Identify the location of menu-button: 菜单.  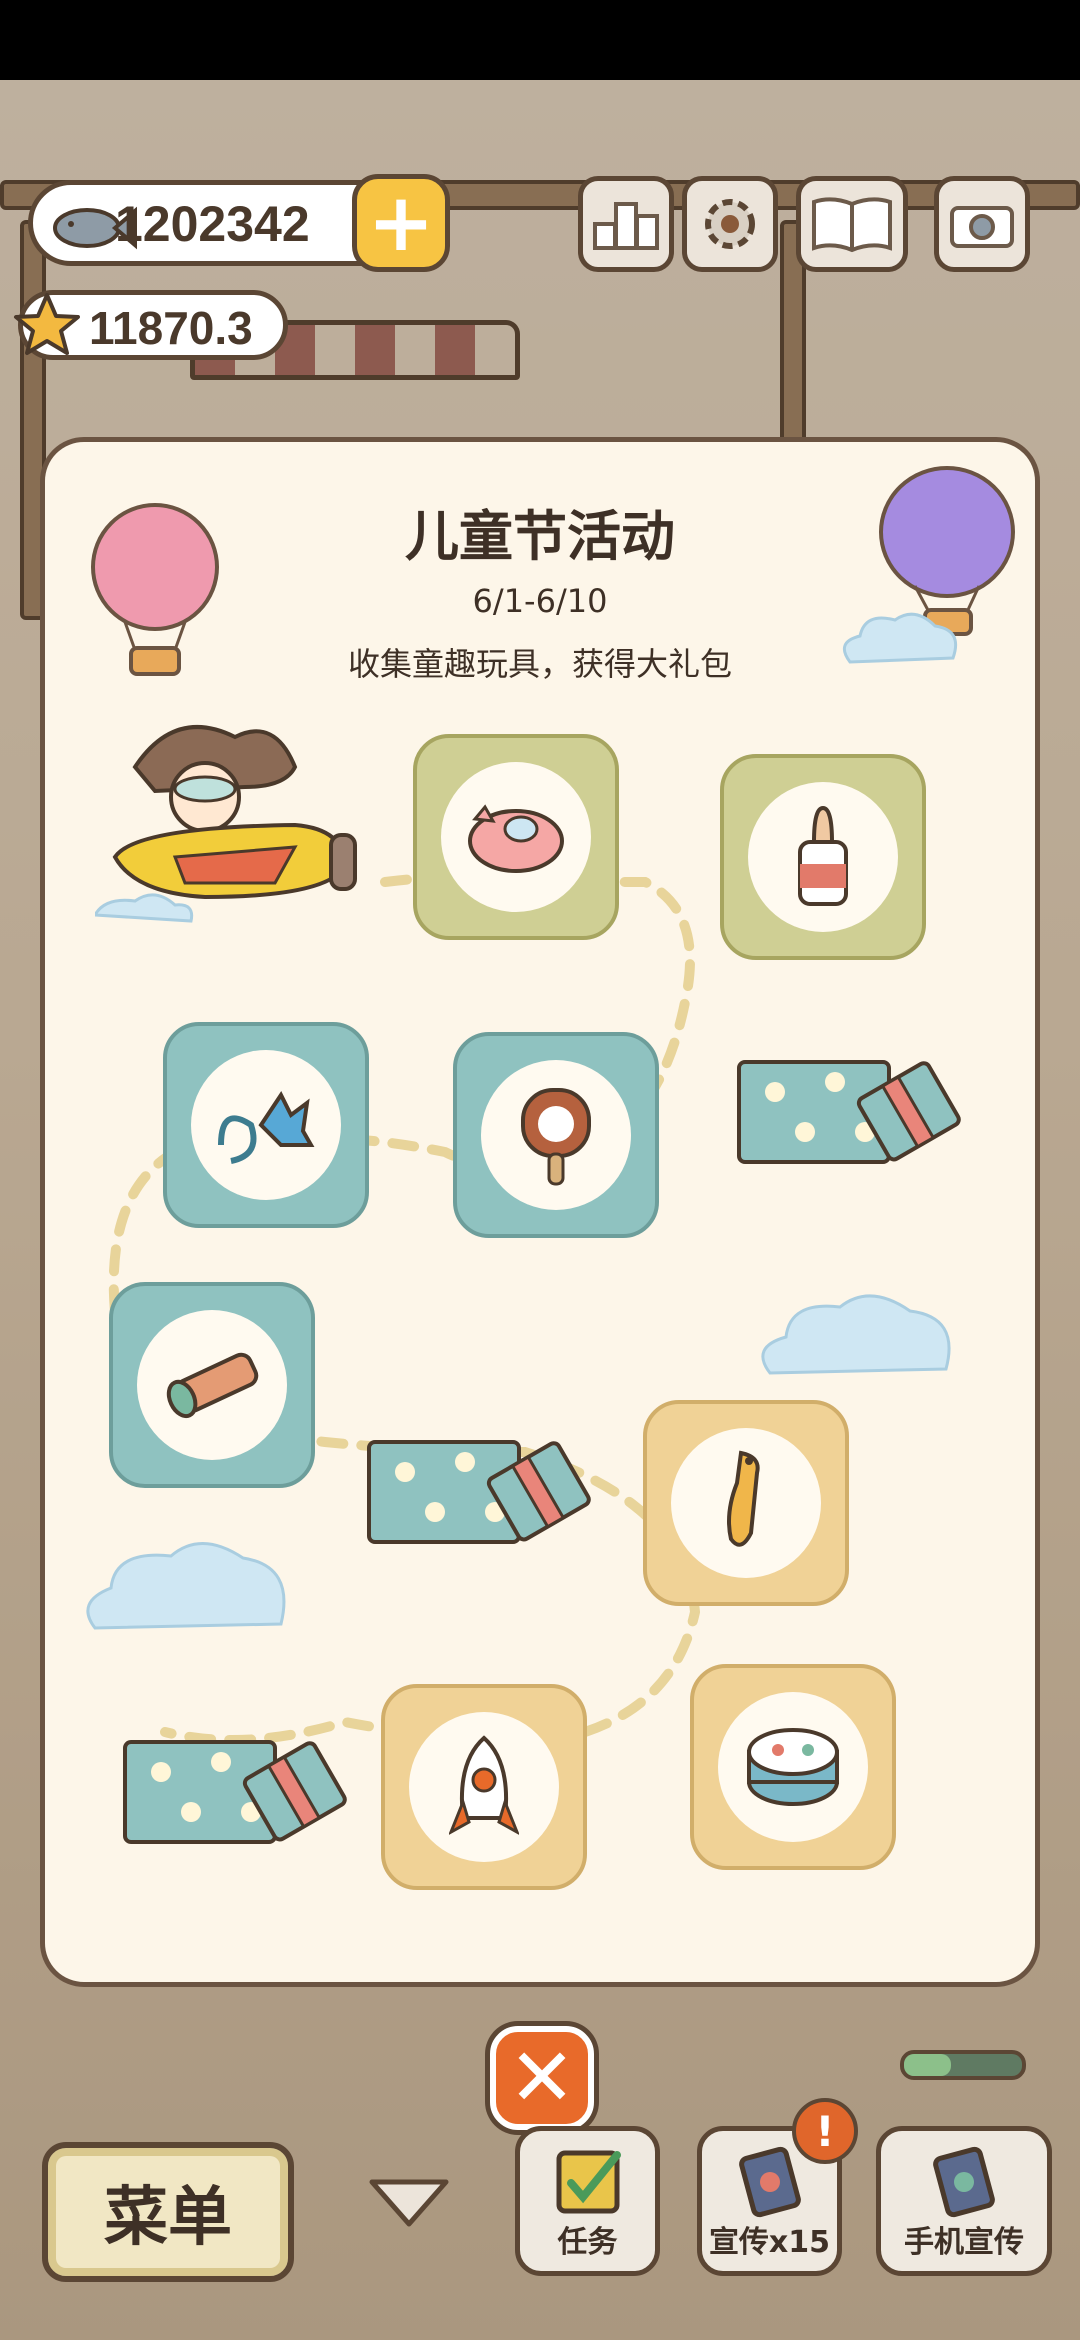
(168, 2212).